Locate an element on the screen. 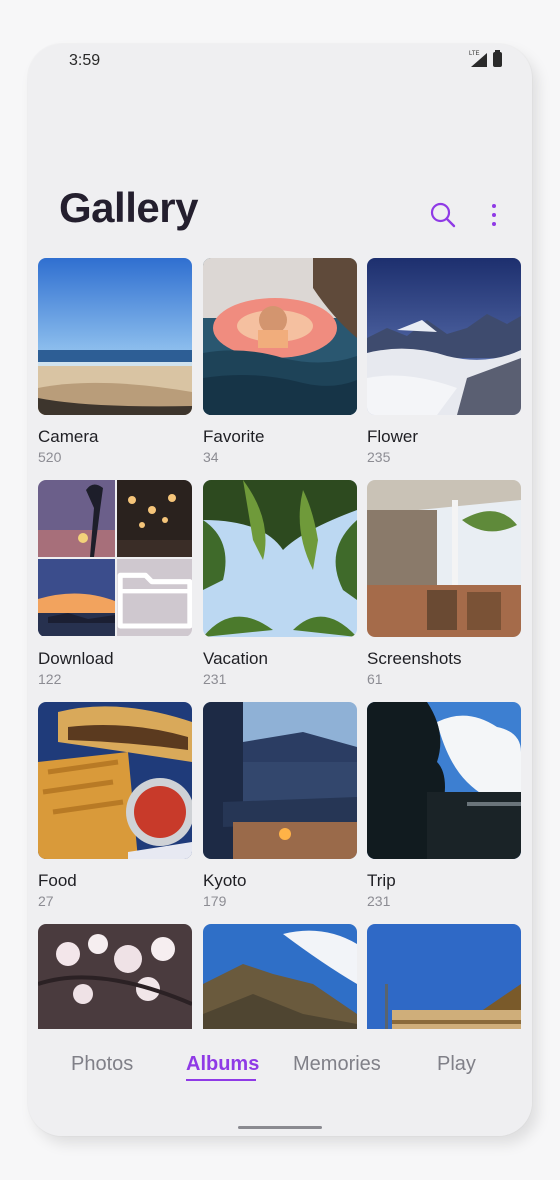 The image size is (560, 1180). album-card: Favorite 34 is located at coordinates (280, 361).